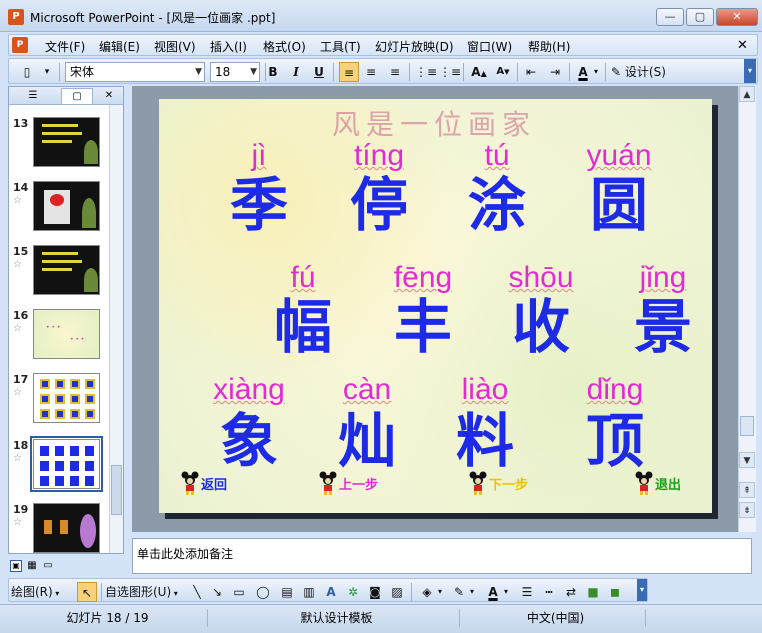 Image resolution: width=762 pixels, height=633 pixels. What do you see at coordinates (340, 46) in the screenshot?
I see `menu-tools: 工具(T)` at bounding box center [340, 46].